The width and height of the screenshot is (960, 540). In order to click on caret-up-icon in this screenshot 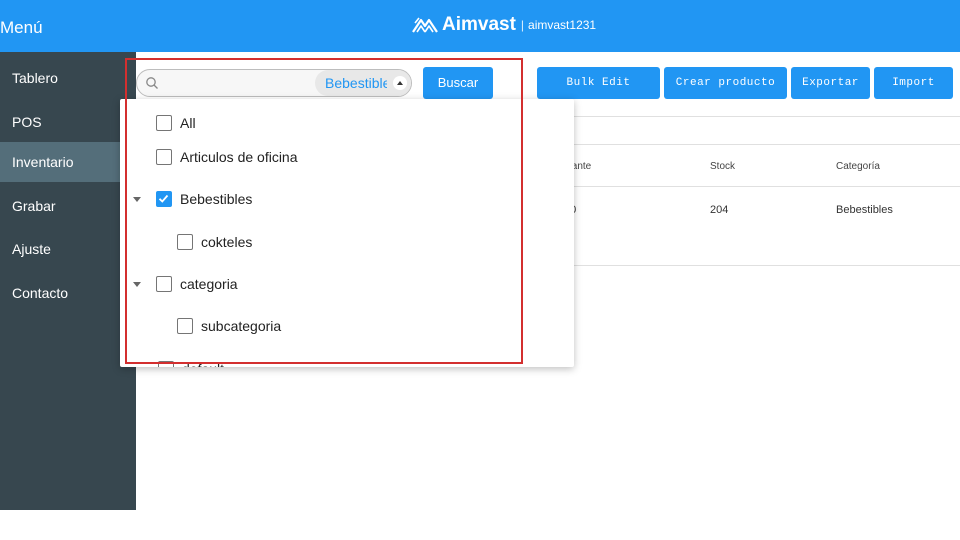, I will do `click(400, 83)`.